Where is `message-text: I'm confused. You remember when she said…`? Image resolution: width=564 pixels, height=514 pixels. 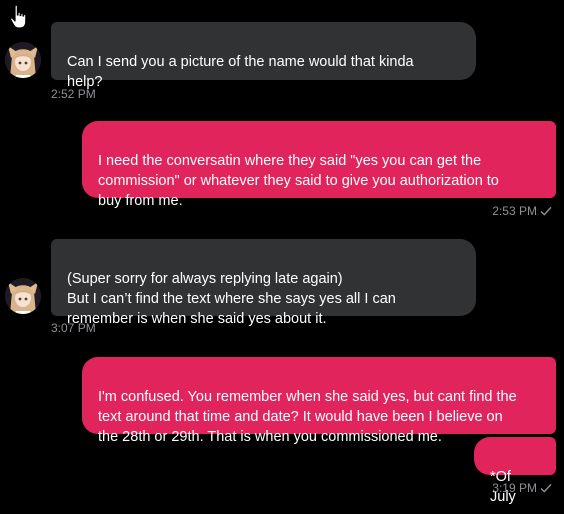 message-text: I'm confused. You remember when she said… is located at coordinates (307, 417).